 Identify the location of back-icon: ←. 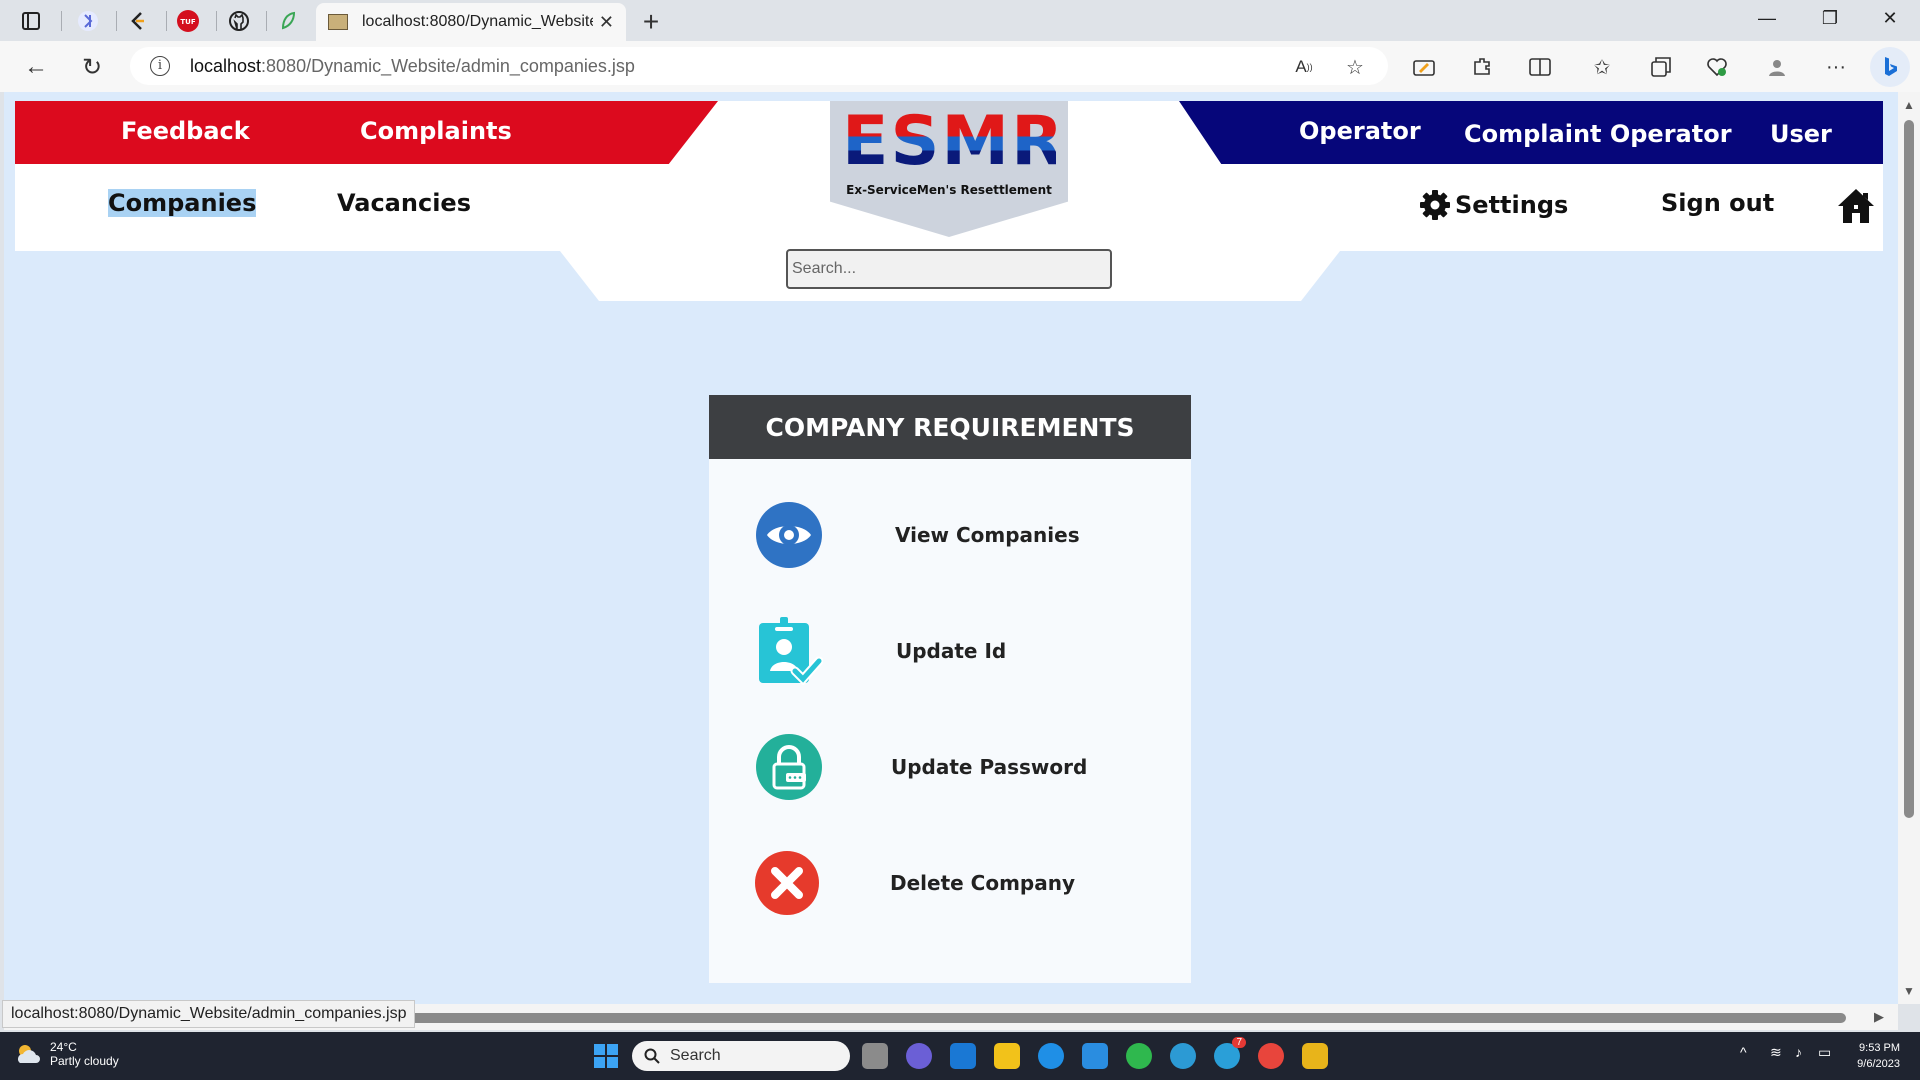
(36, 67).